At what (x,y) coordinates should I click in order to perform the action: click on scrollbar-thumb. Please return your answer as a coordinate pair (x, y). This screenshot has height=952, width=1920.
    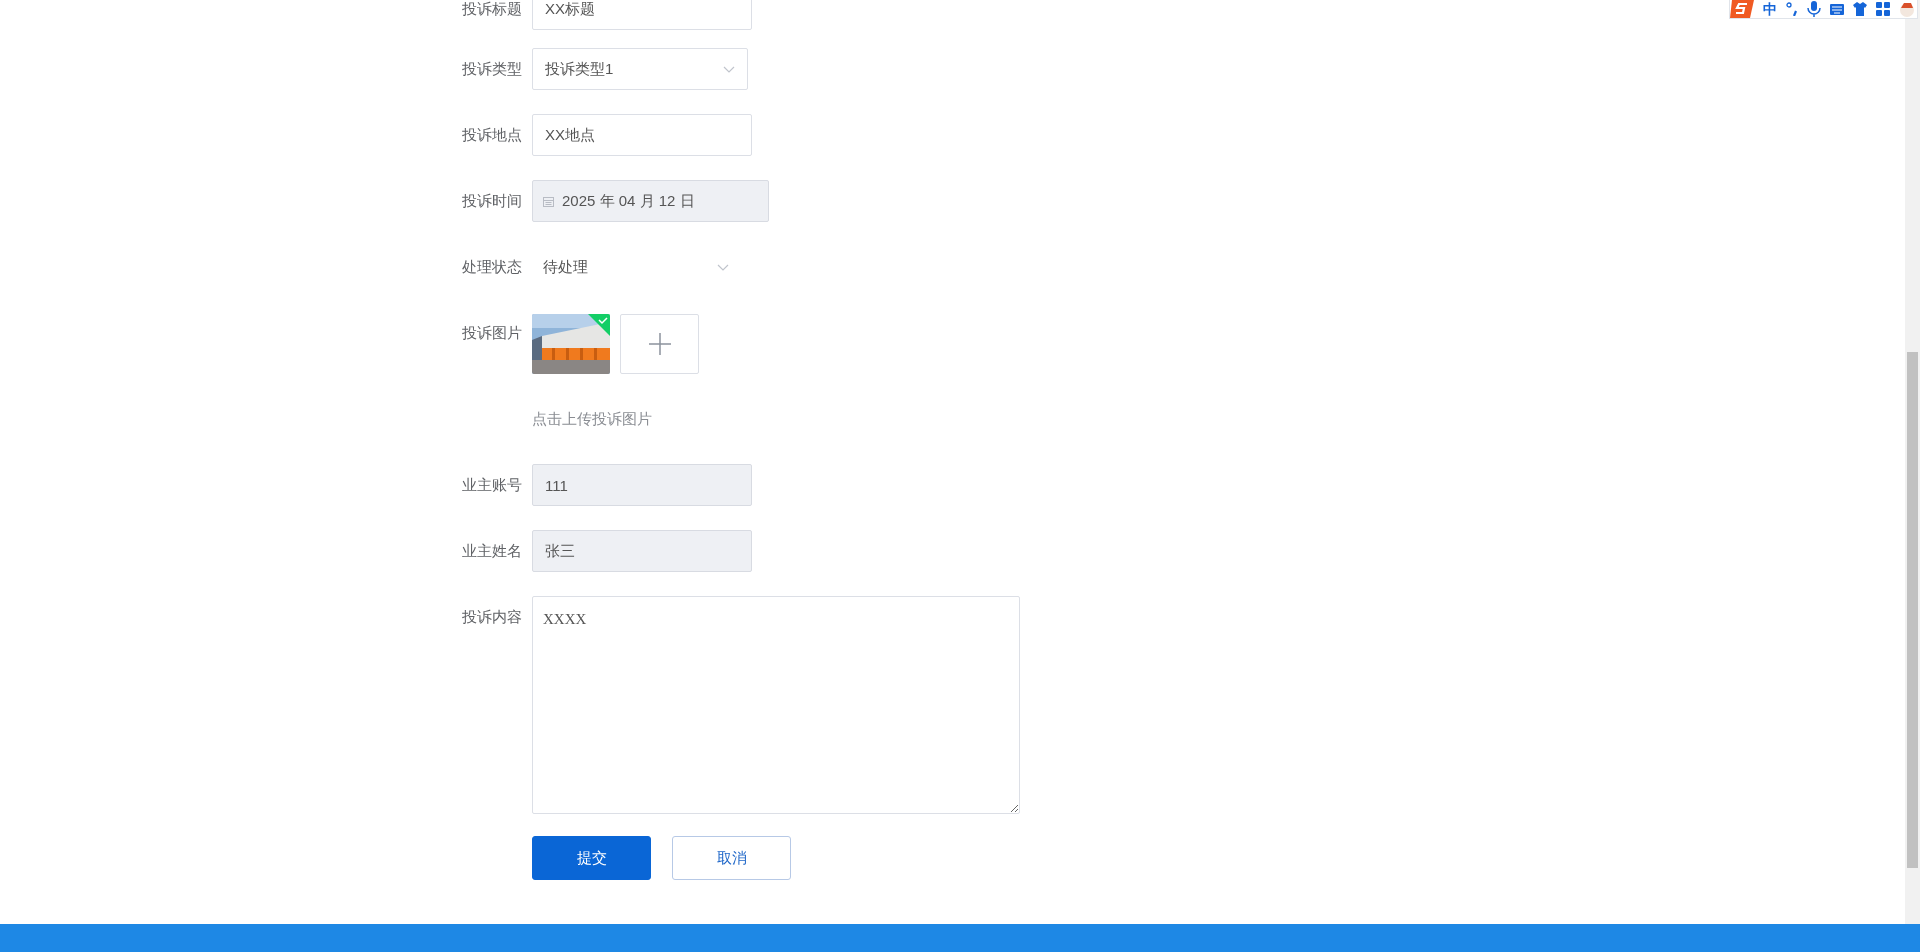
    Looking at the image, I should click on (1912, 610).